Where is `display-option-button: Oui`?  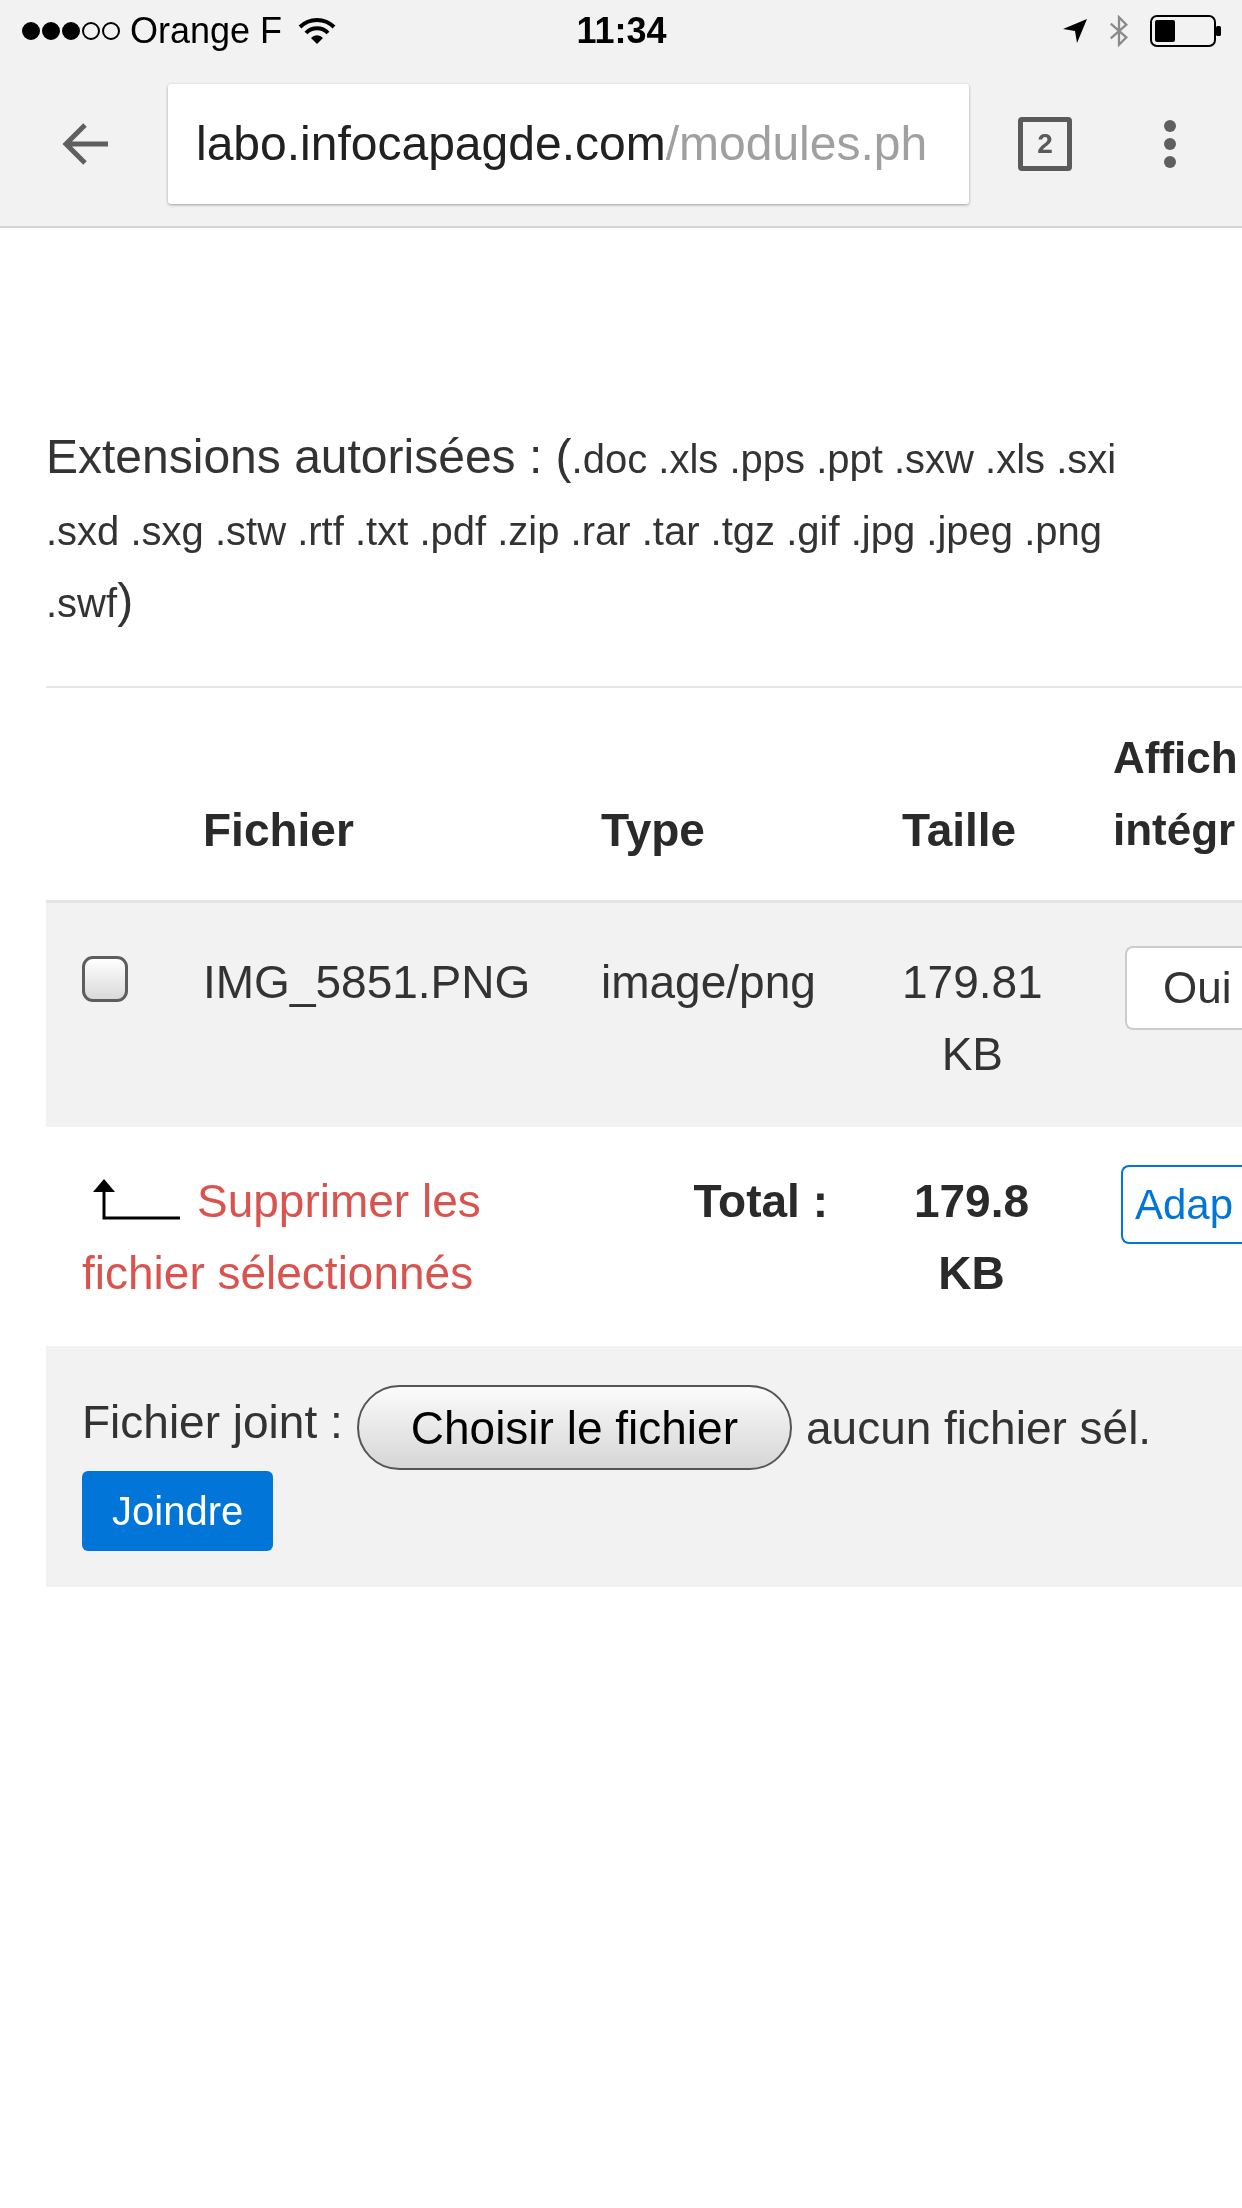
display-option-button: Oui is located at coordinates (1183, 988).